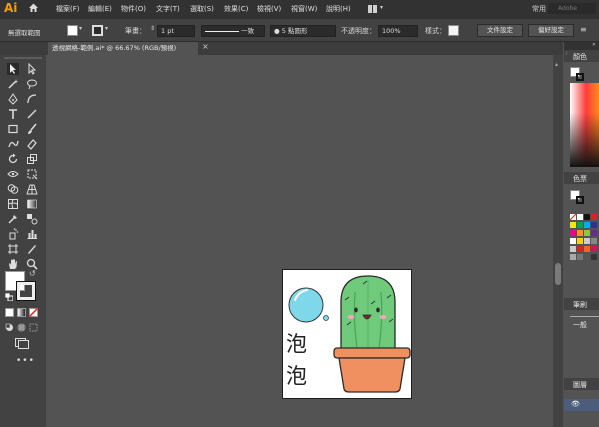 The width and height of the screenshot is (599, 427). I want to click on layers-panel-header: 圖層, so click(581, 384).